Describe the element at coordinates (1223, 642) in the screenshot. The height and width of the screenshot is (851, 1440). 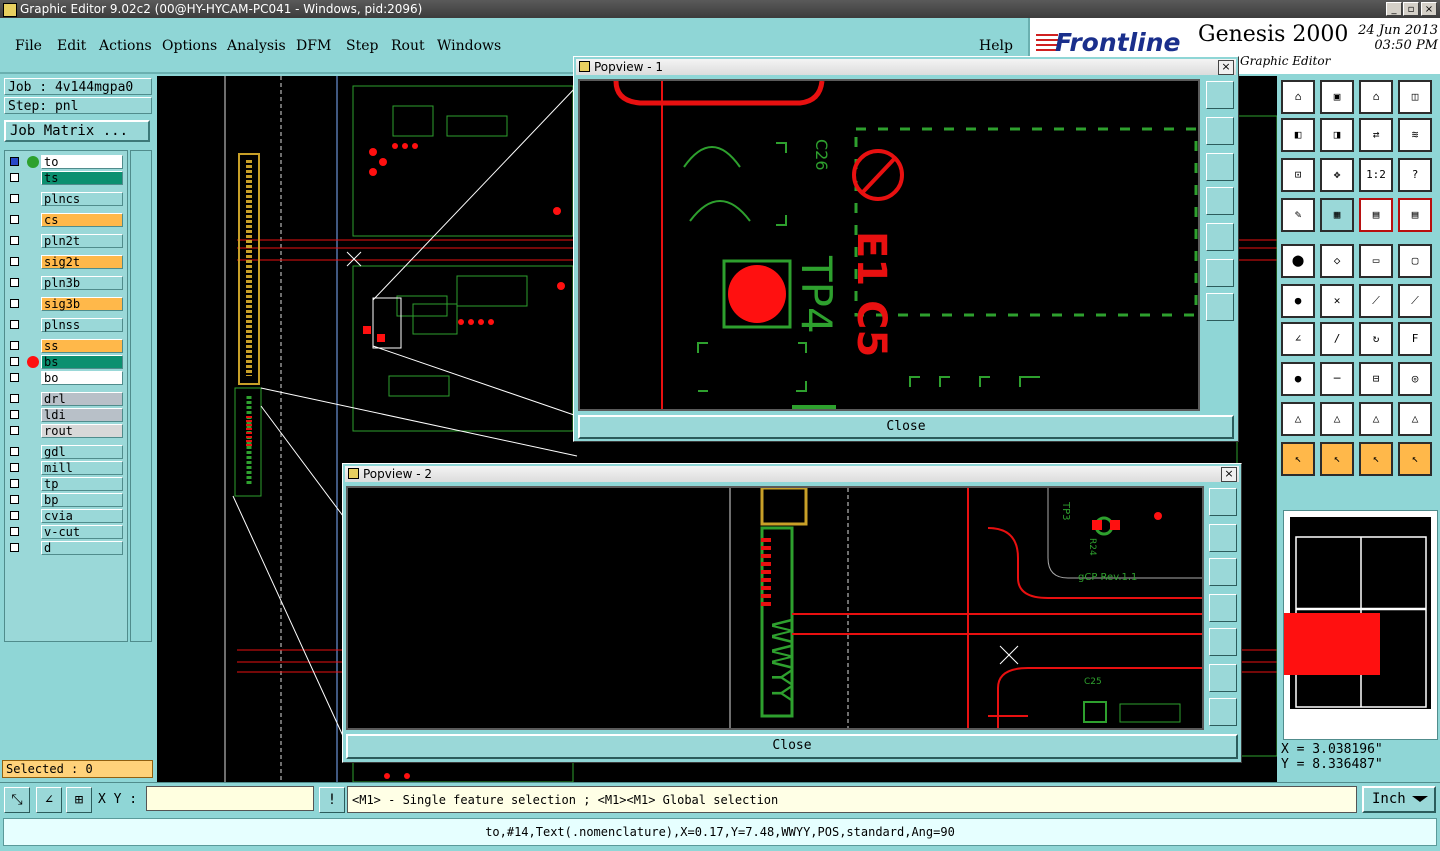
I see `popview-2-pan-right-button` at that location.